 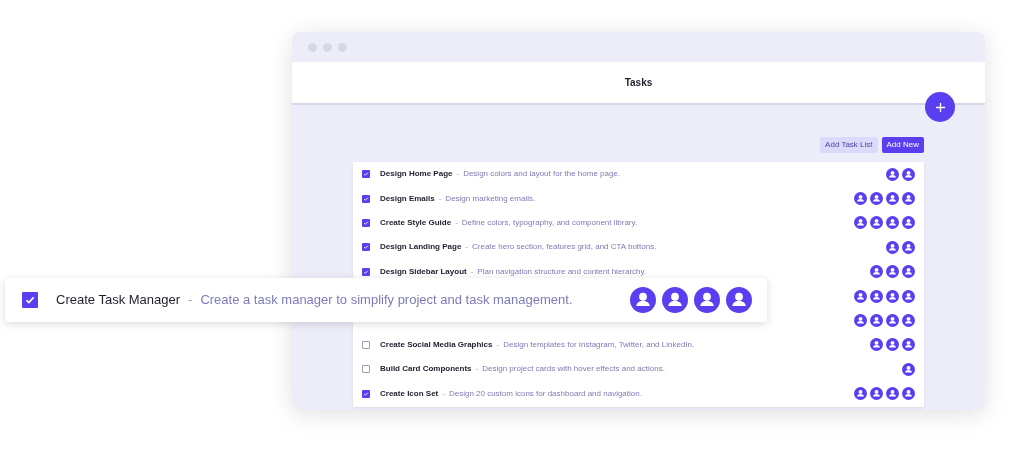 What do you see at coordinates (902, 145) in the screenshot?
I see `add-new-button: Add New` at bounding box center [902, 145].